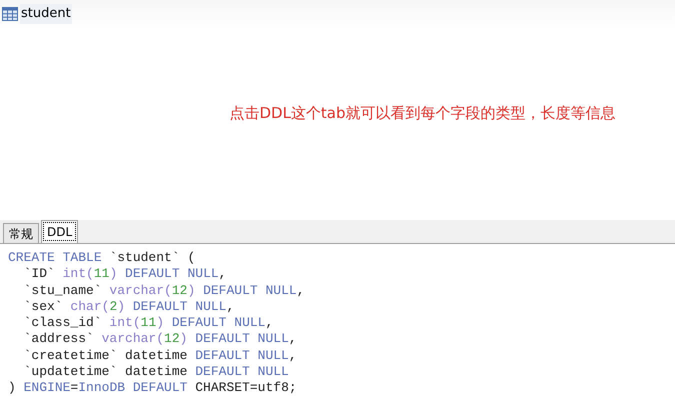 The width and height of the screenshot is (675, 409). What do you see at coordinates (10, 14) in the screenshot?
I see `table-icon` at bounding box center [10, 14].